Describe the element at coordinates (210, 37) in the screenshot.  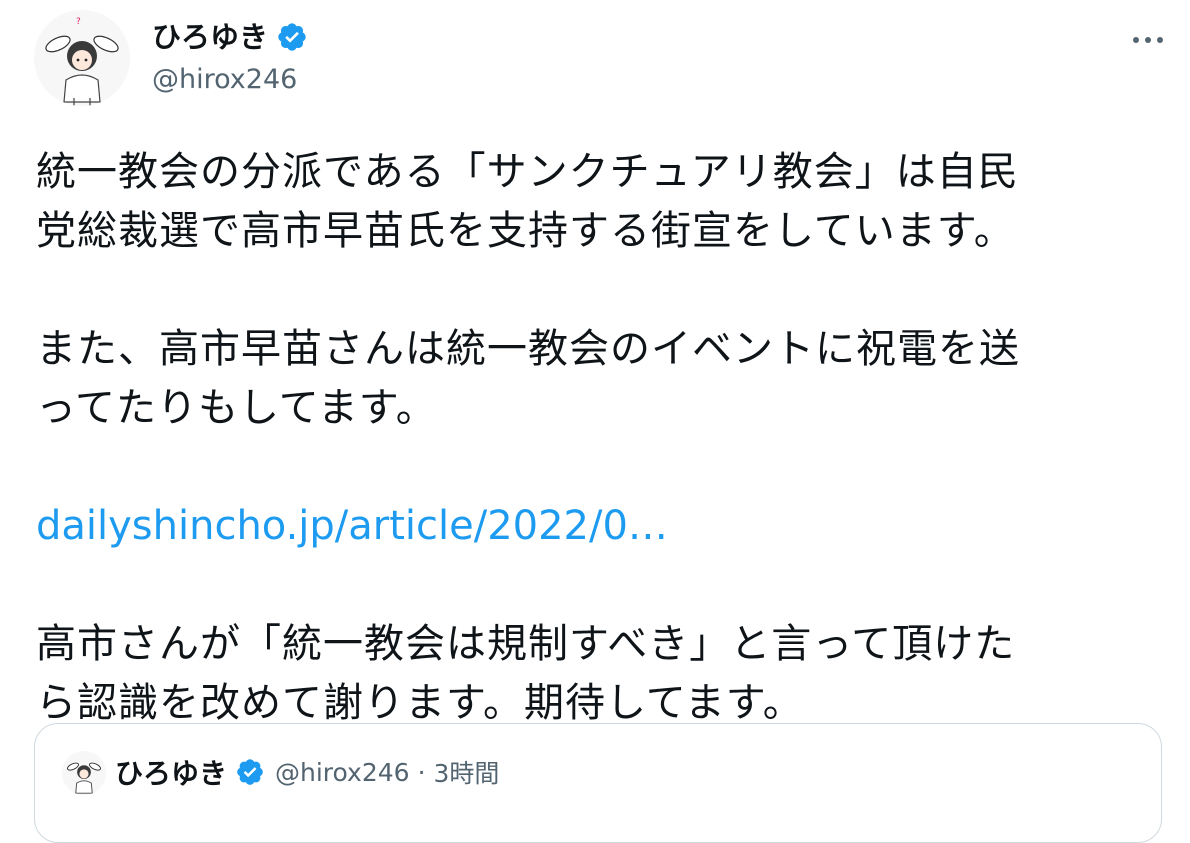
I see `author-display-name: ひろゆき` at that location.